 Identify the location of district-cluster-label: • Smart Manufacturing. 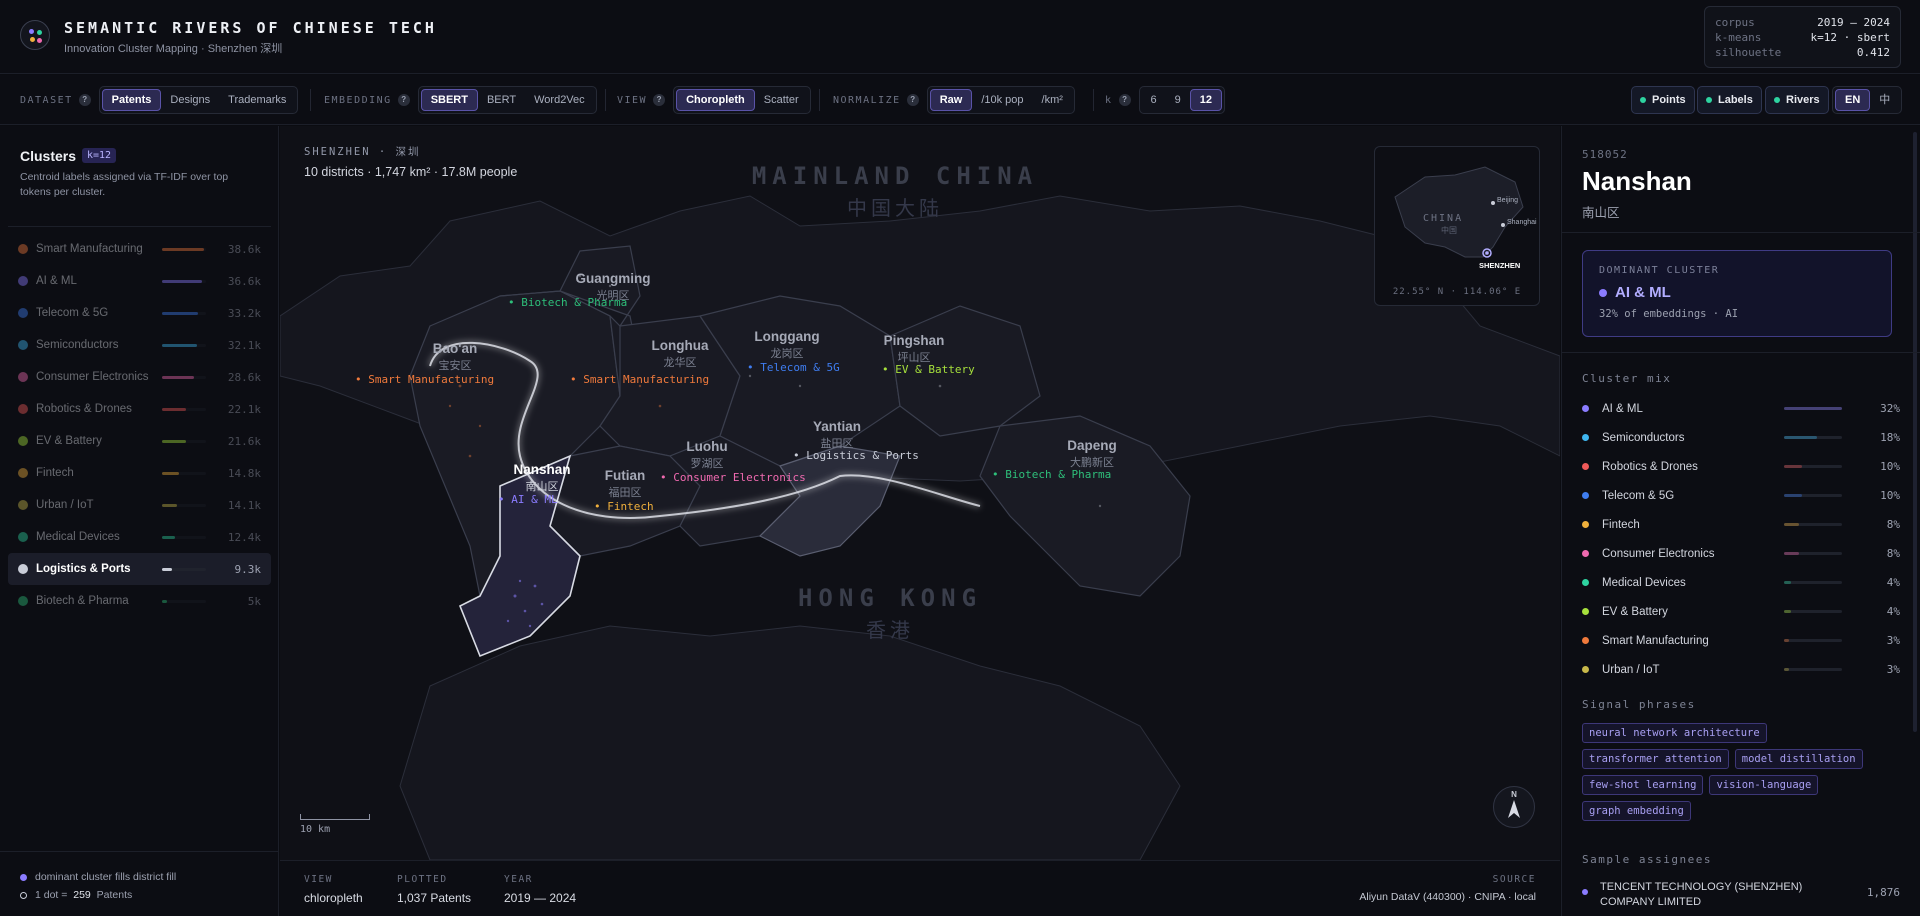
(424, 379).